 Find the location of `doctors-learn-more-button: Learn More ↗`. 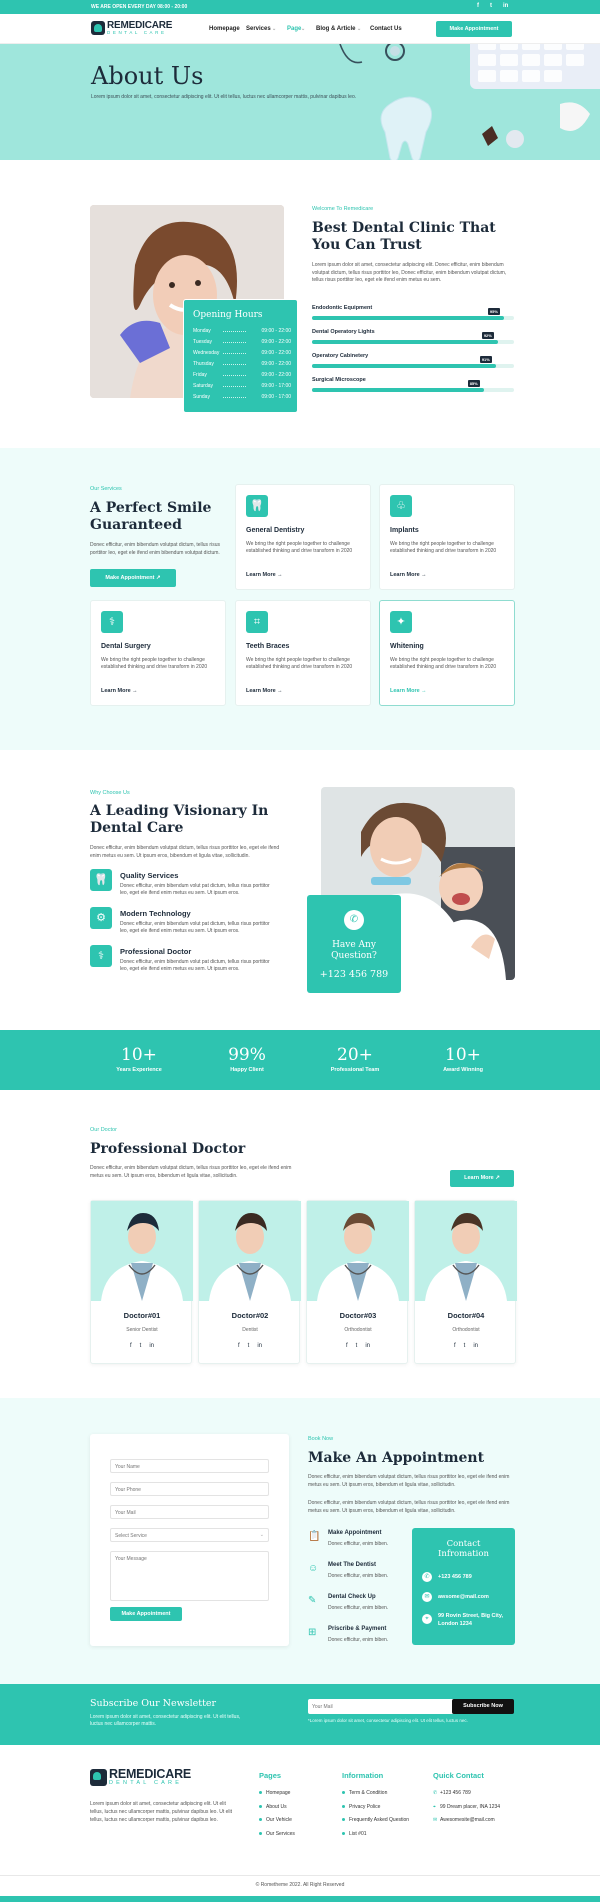

doctors-learn-more-button: Learn More ↗ is located at coordinates (482, 1178).